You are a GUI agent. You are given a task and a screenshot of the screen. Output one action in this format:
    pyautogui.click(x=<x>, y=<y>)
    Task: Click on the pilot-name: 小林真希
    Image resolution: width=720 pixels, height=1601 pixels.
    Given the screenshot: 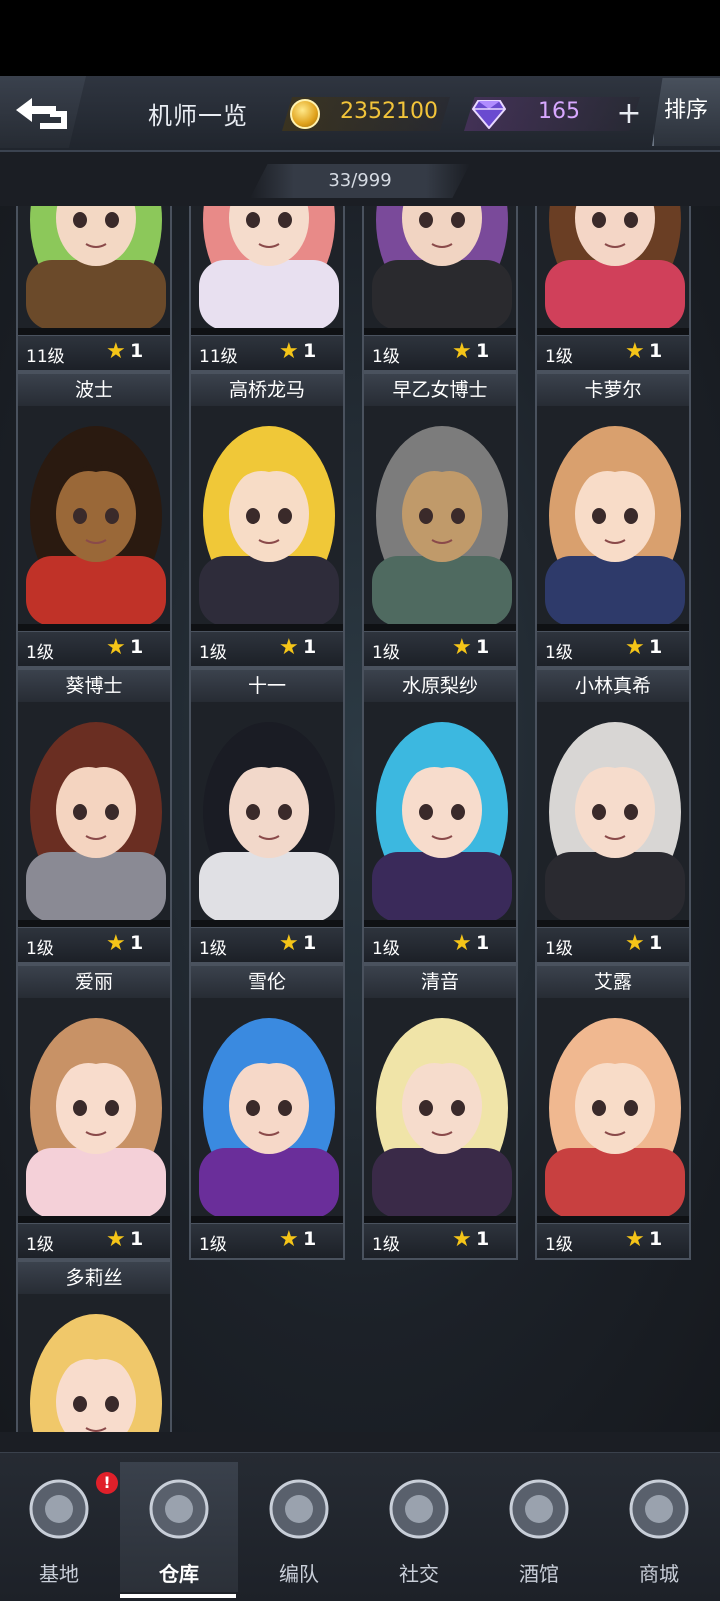 What is the action you would take?
    pyautogui.click(x=613, y=686)
    